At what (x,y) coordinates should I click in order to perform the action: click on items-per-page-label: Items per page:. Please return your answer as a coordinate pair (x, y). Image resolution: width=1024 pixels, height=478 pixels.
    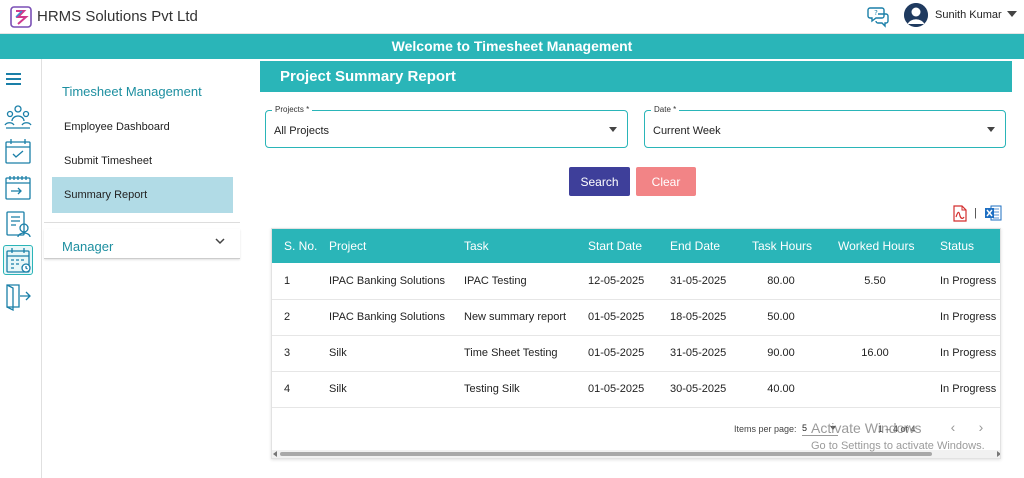
    Looking at the image, I should click on (765, 429).